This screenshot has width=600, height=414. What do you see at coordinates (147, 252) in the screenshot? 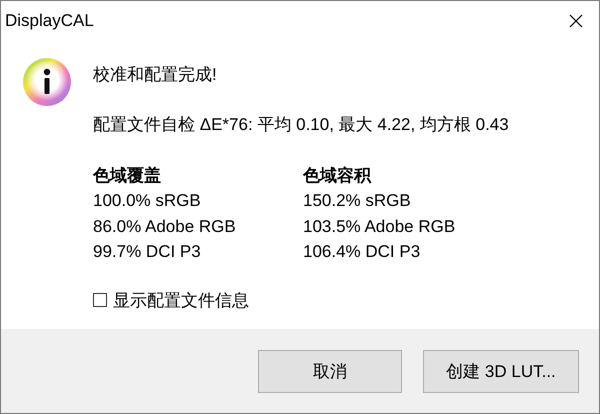
I see `gamut-value: 99.7% DCI P3` at bounding box center [147, 252].